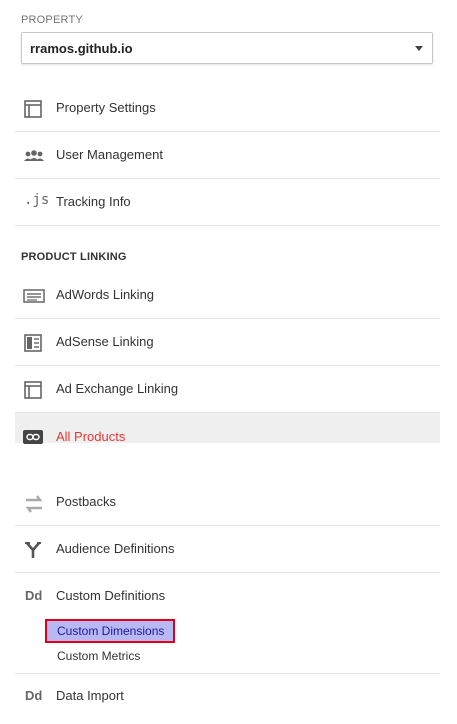 The image size is (457, 724). Describe the element at coordinates (117, 388) in the screenshot. I see `nav-item-label: Ad Exchange Linking` at that location.